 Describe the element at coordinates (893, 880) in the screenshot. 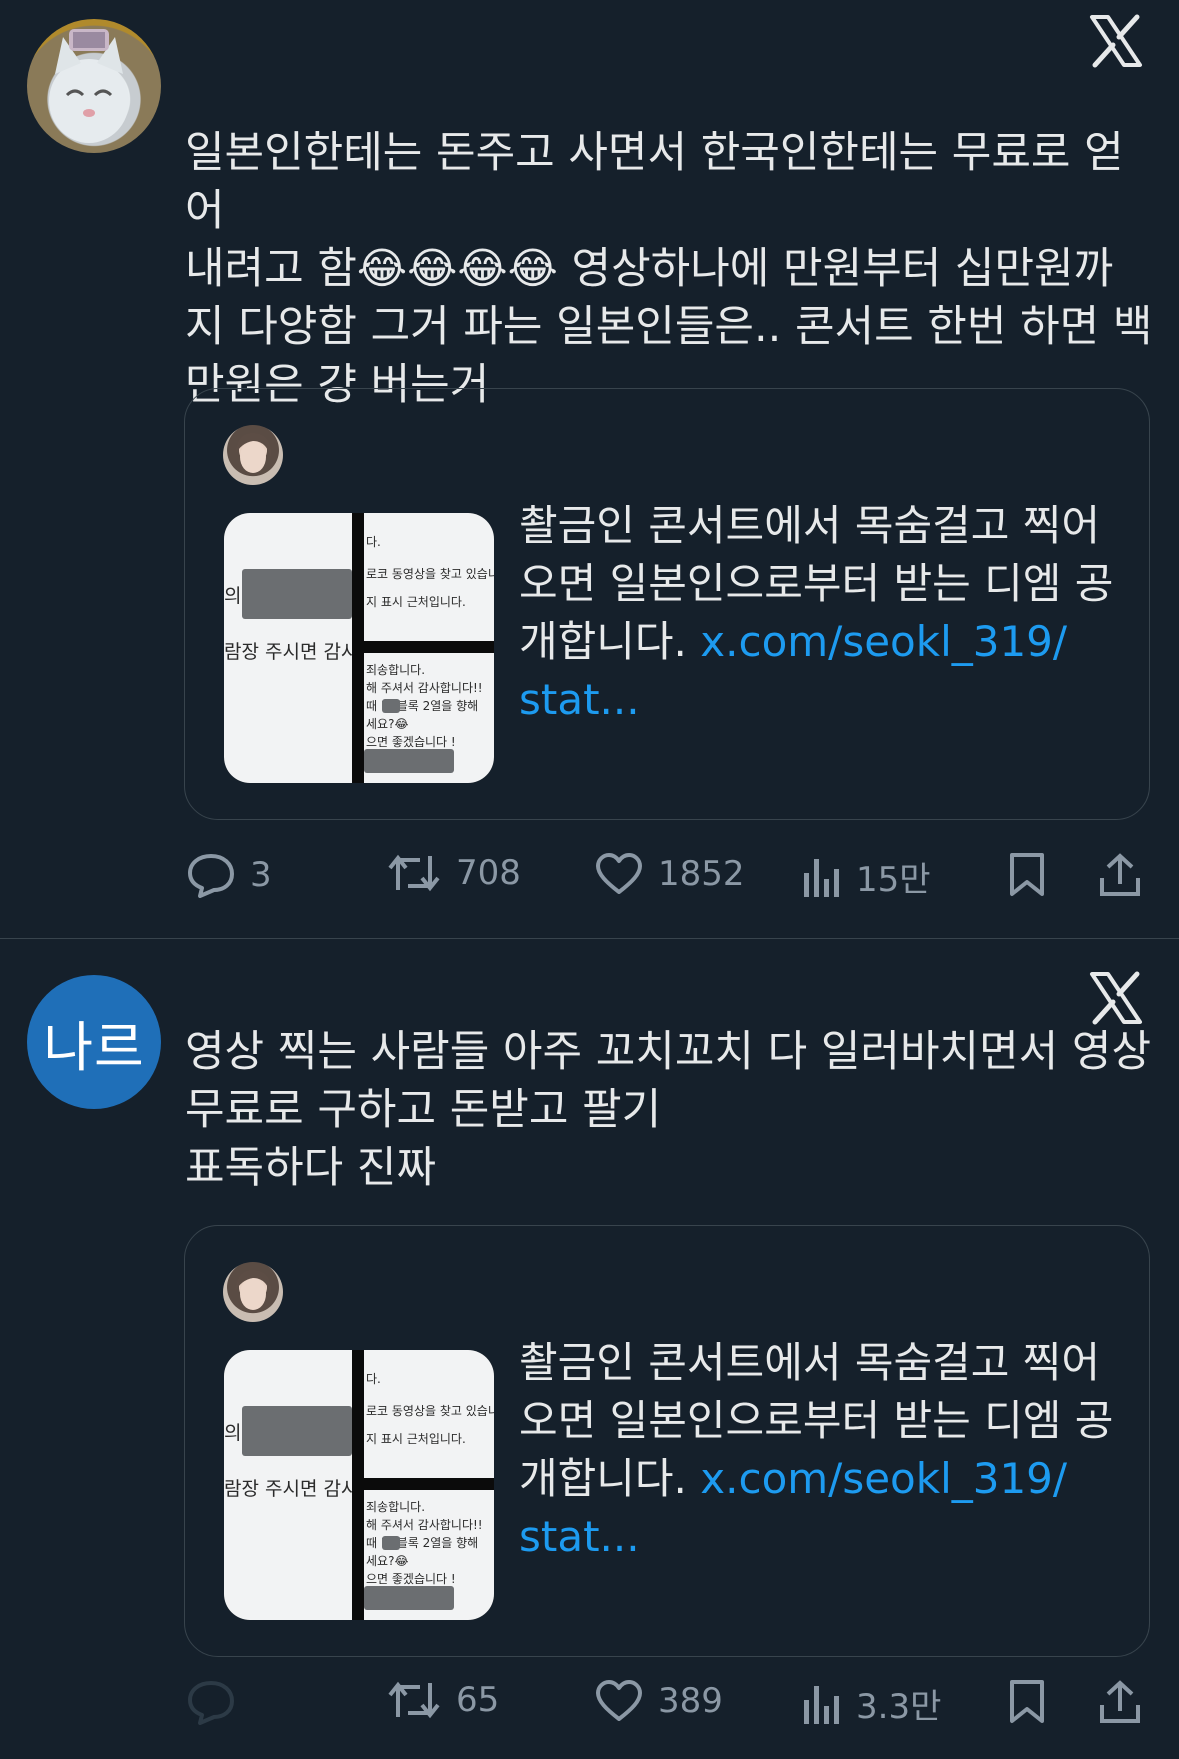

I see `views-count: 15만` at that location.